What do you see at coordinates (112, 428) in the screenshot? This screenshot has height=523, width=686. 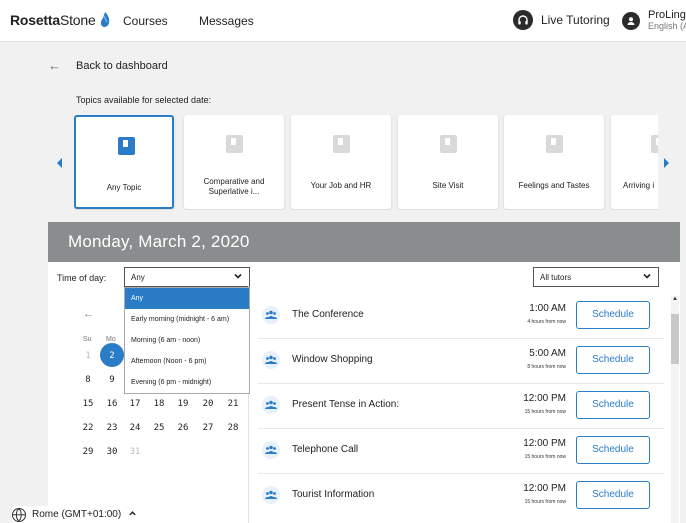 I see `calendar-day: 23` at bounding box center [112, 428].